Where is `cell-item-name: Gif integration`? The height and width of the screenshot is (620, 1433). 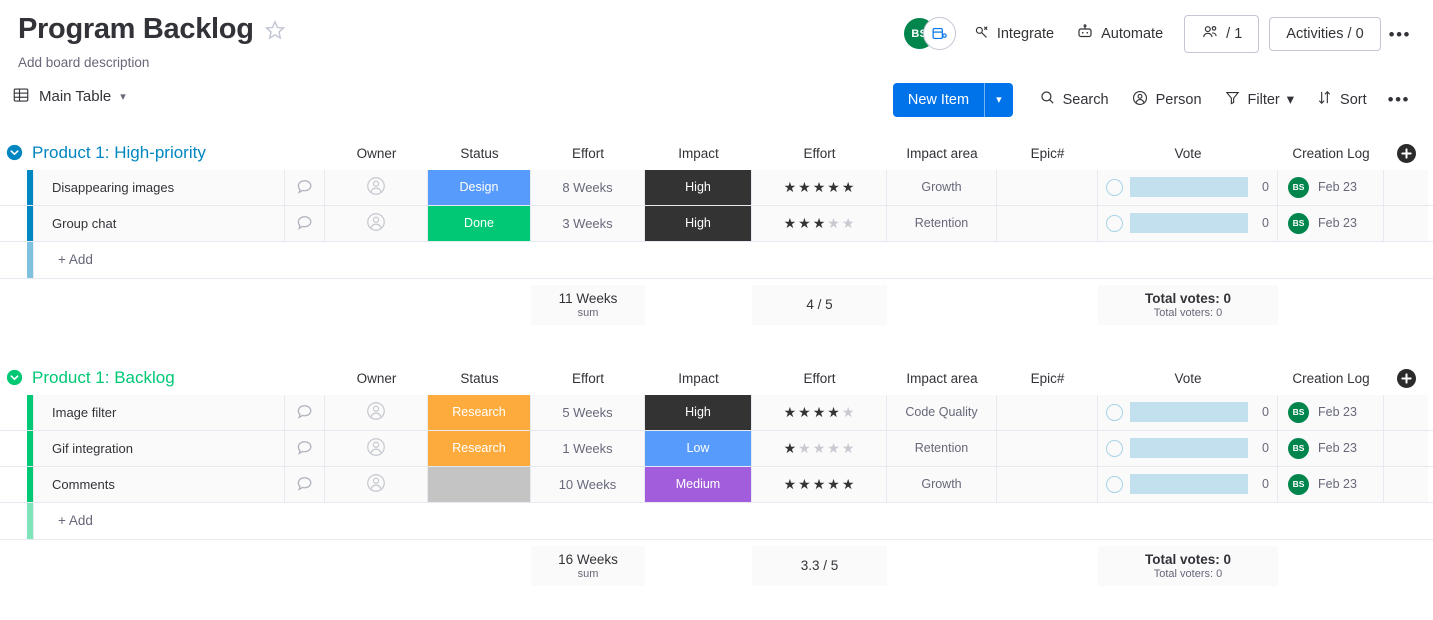 cell-item-name: Gif integration is located at coordinates (159, 448).